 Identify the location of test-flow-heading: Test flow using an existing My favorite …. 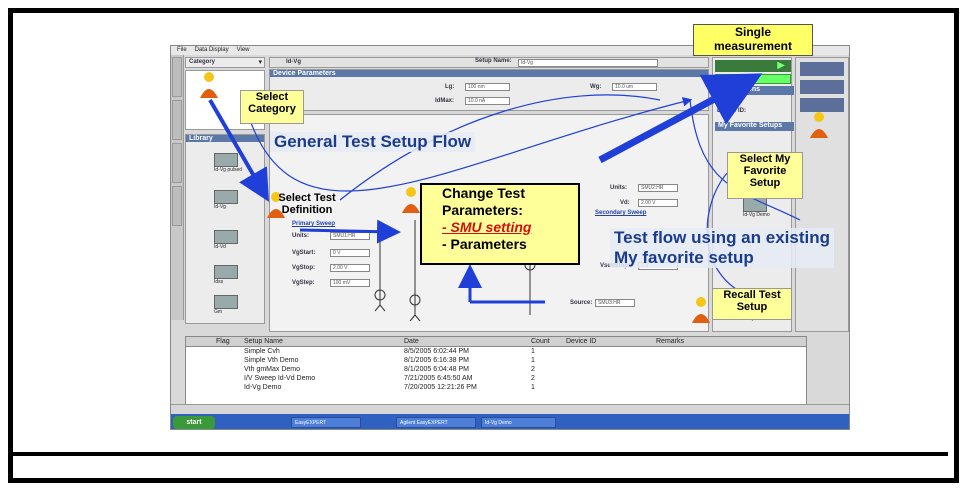
(722, 248).